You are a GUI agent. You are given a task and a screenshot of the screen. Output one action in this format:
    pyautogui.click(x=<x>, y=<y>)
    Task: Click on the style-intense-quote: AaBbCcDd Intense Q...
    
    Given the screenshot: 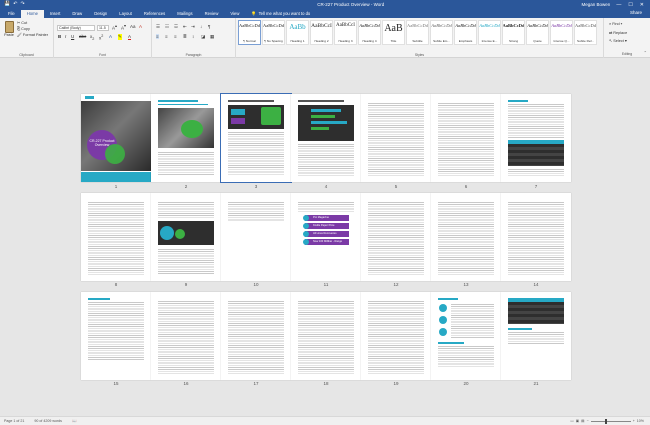 What is the action you would take?
    pyautogui.click(x=561, y=32)
    